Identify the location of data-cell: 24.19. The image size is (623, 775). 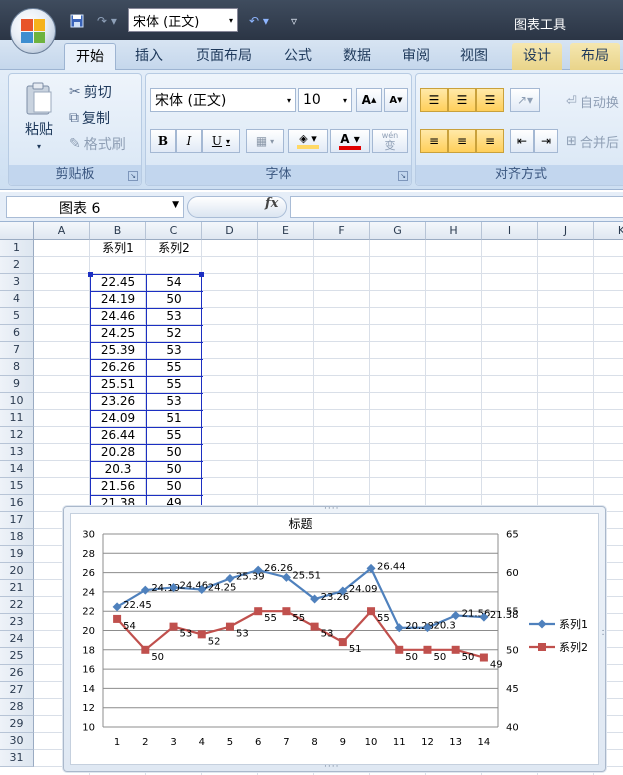
(118, 299).